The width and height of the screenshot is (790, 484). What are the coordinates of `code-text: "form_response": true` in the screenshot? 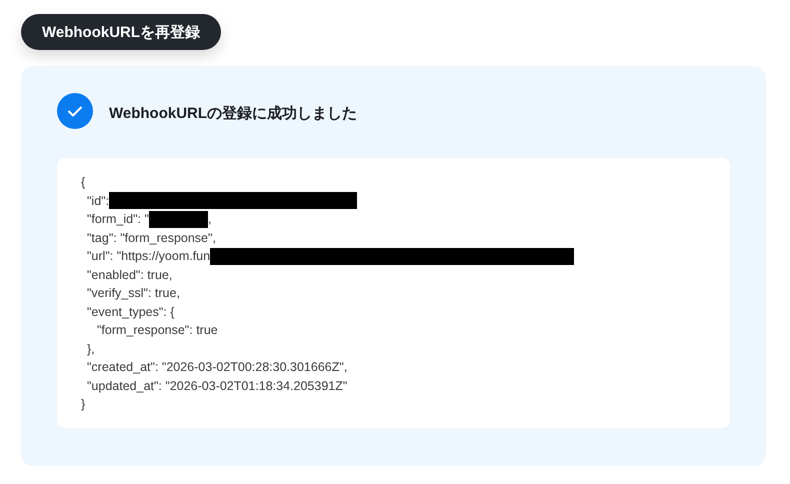 It's located at (157, 330).